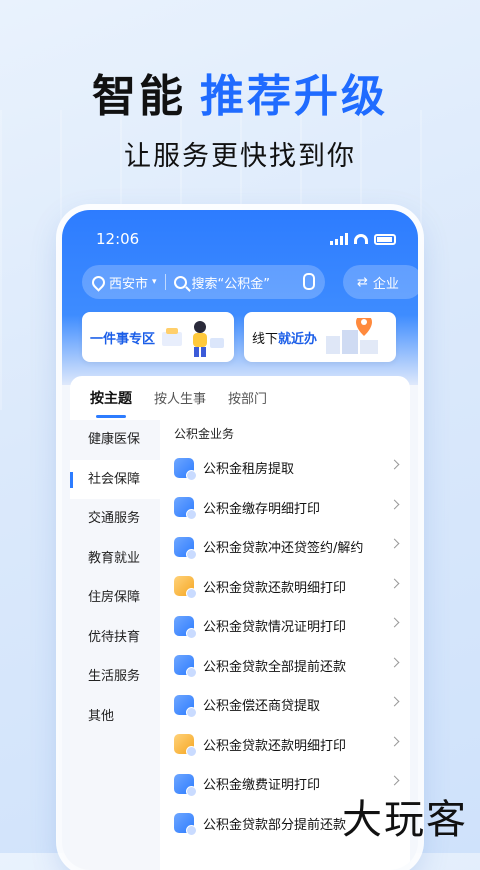  I want to click on contract-icon, so click(185, 548).